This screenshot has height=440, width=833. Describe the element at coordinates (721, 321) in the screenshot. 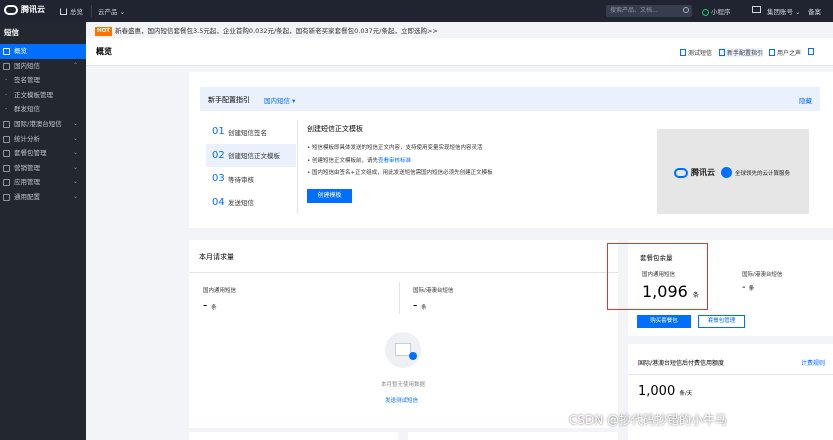

I see `manage-package-button: 套餐包管理` at that location.